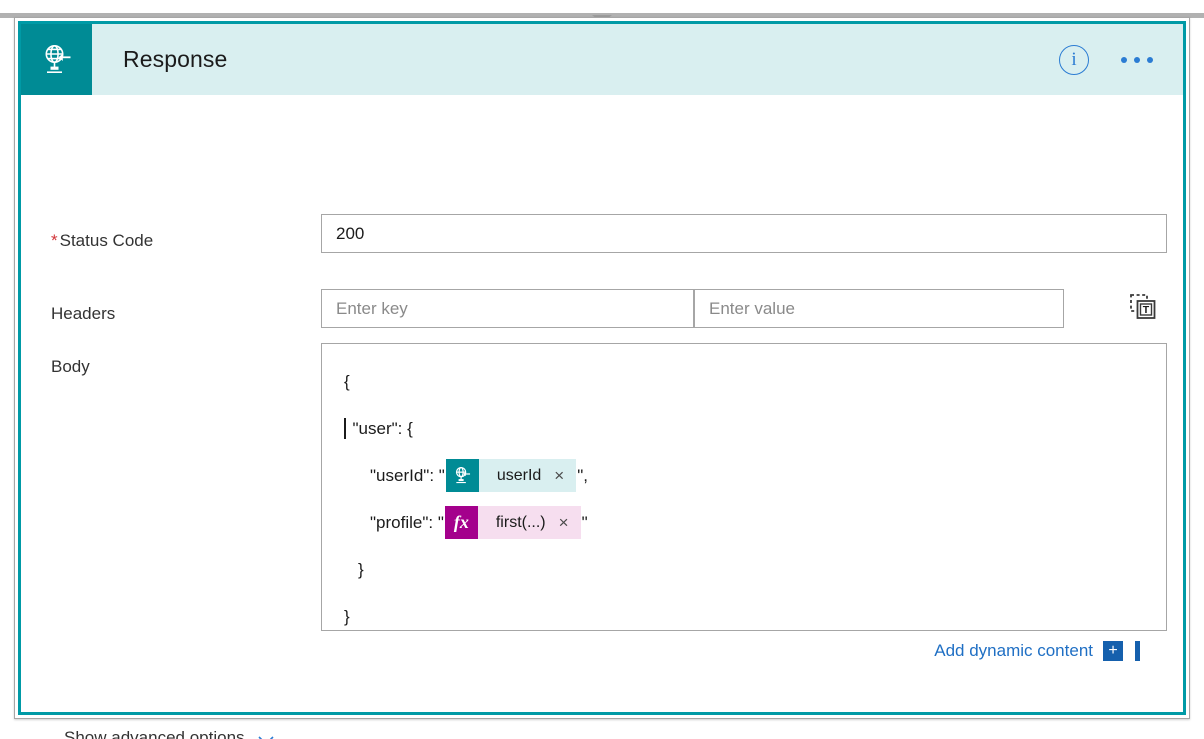 The image size is (1204, 739). What do you see at coordinates (347, 381) in the screenshot?
I see `code-text: {` at bounding box center [347, 381].